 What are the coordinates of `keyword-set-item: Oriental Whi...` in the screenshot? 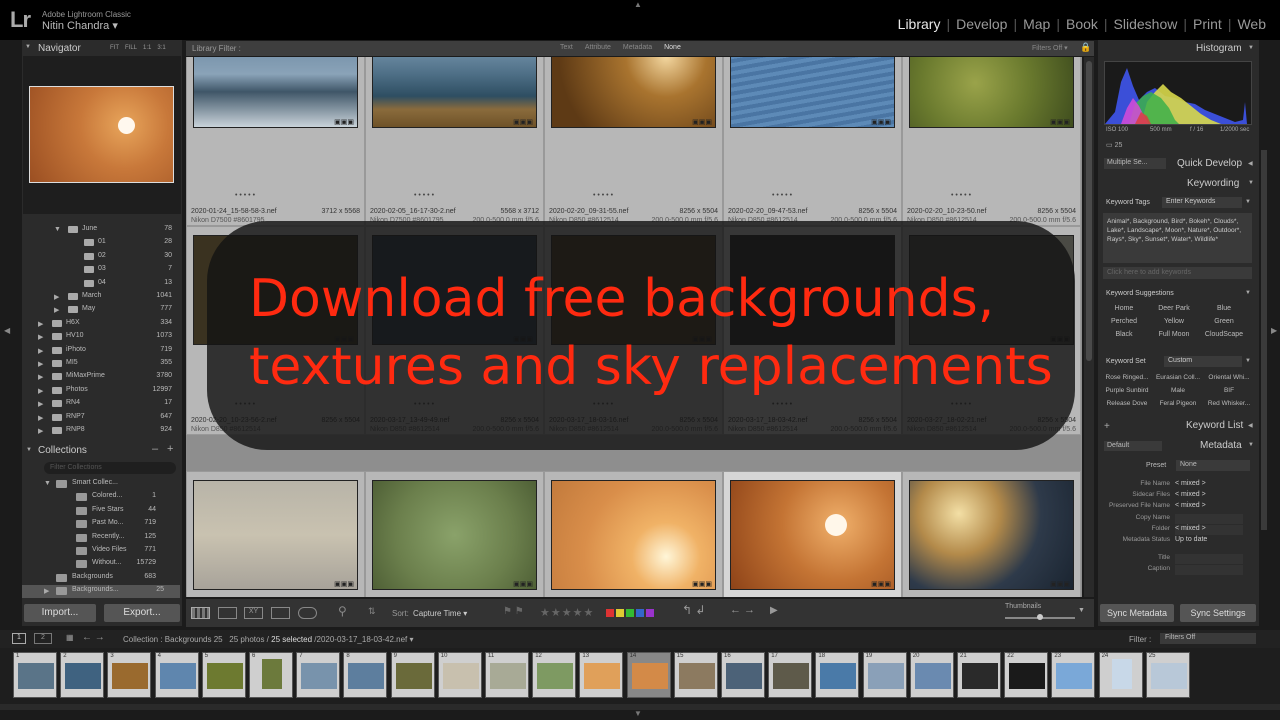 It's located at (1229, 377).